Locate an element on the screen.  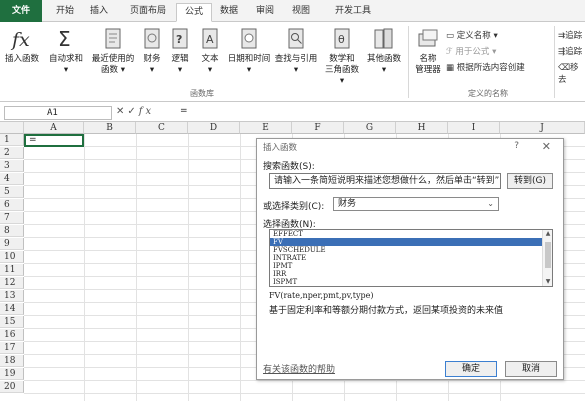
cancel-button: 取消 is located at coordinates (531, 369).